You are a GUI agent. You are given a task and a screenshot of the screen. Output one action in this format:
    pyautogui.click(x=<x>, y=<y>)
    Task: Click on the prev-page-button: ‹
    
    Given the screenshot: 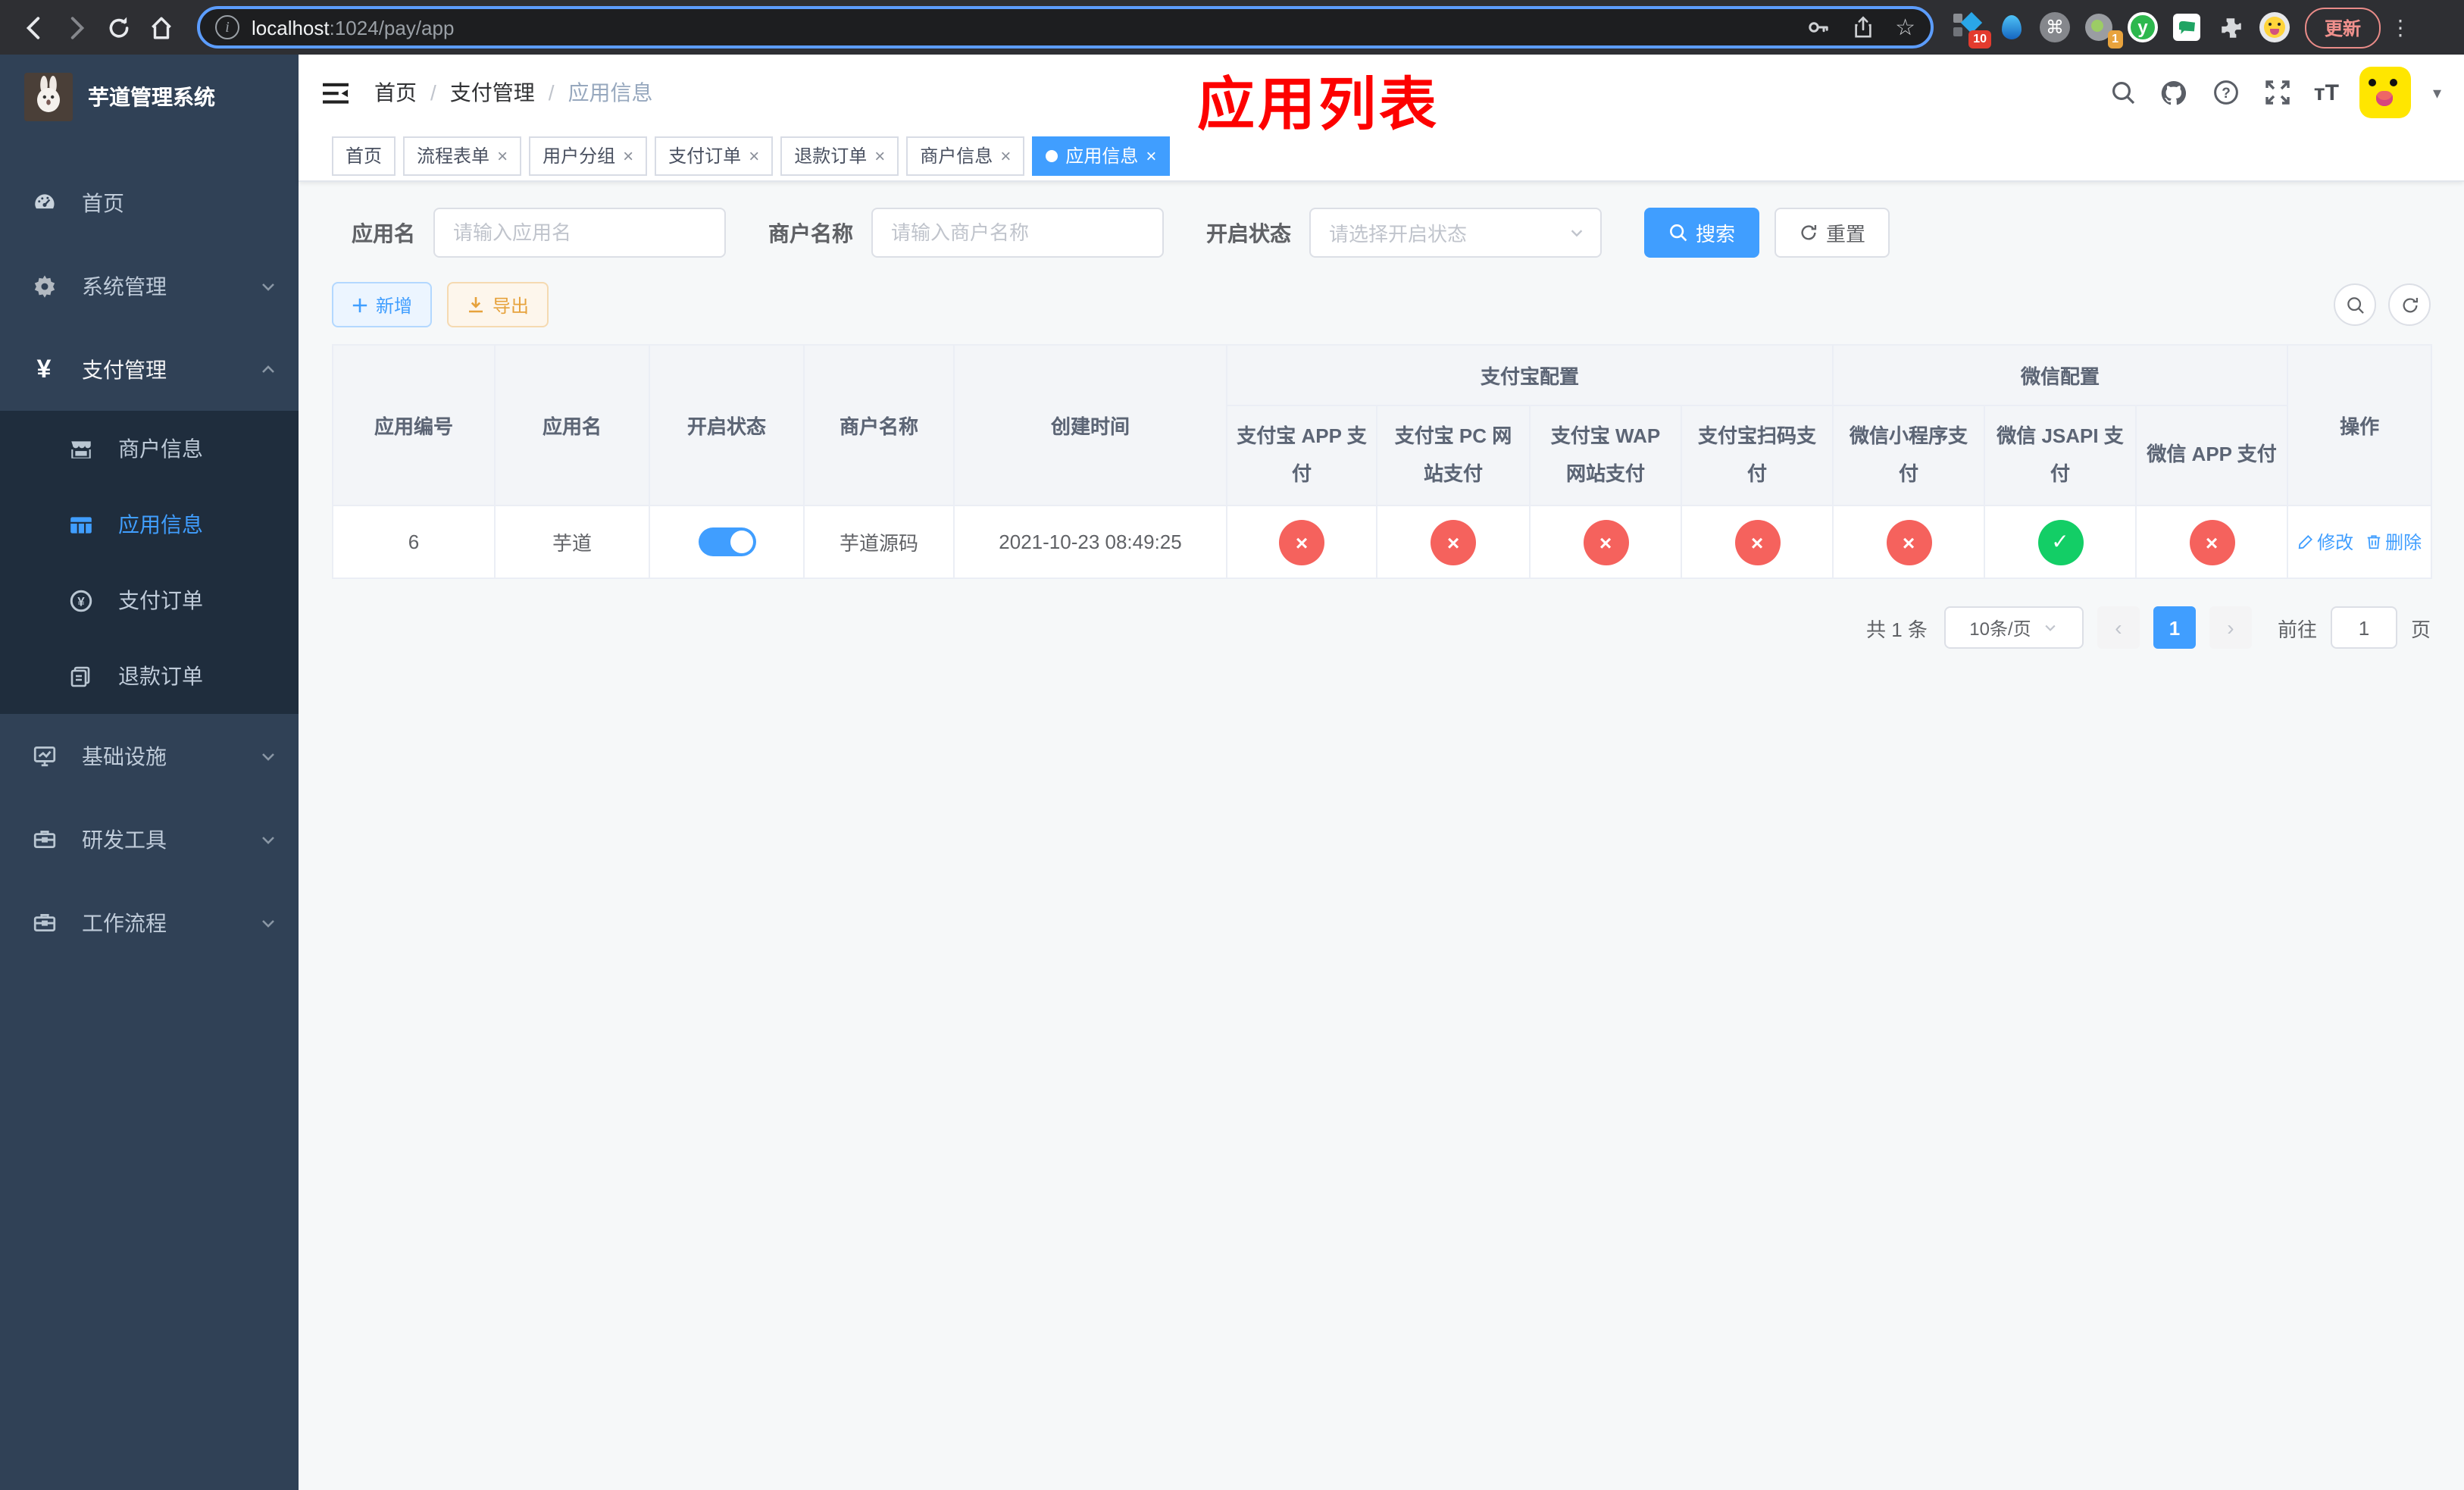 What is the action you would take?
    pyautogui.click(x=2118, y=628)
    